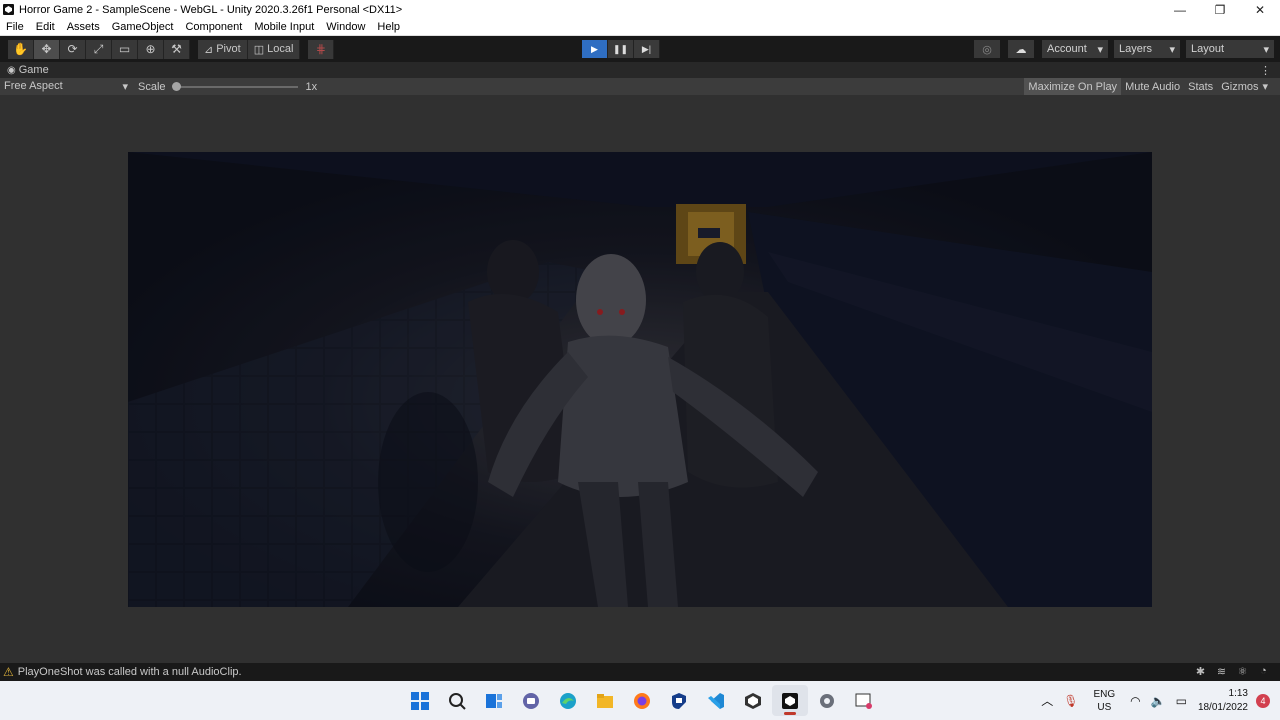 The image size is (1280, 720). Describe the element at coordinates (1104, 694) in the screenshot. I see `lang-top: ENG` at that location.